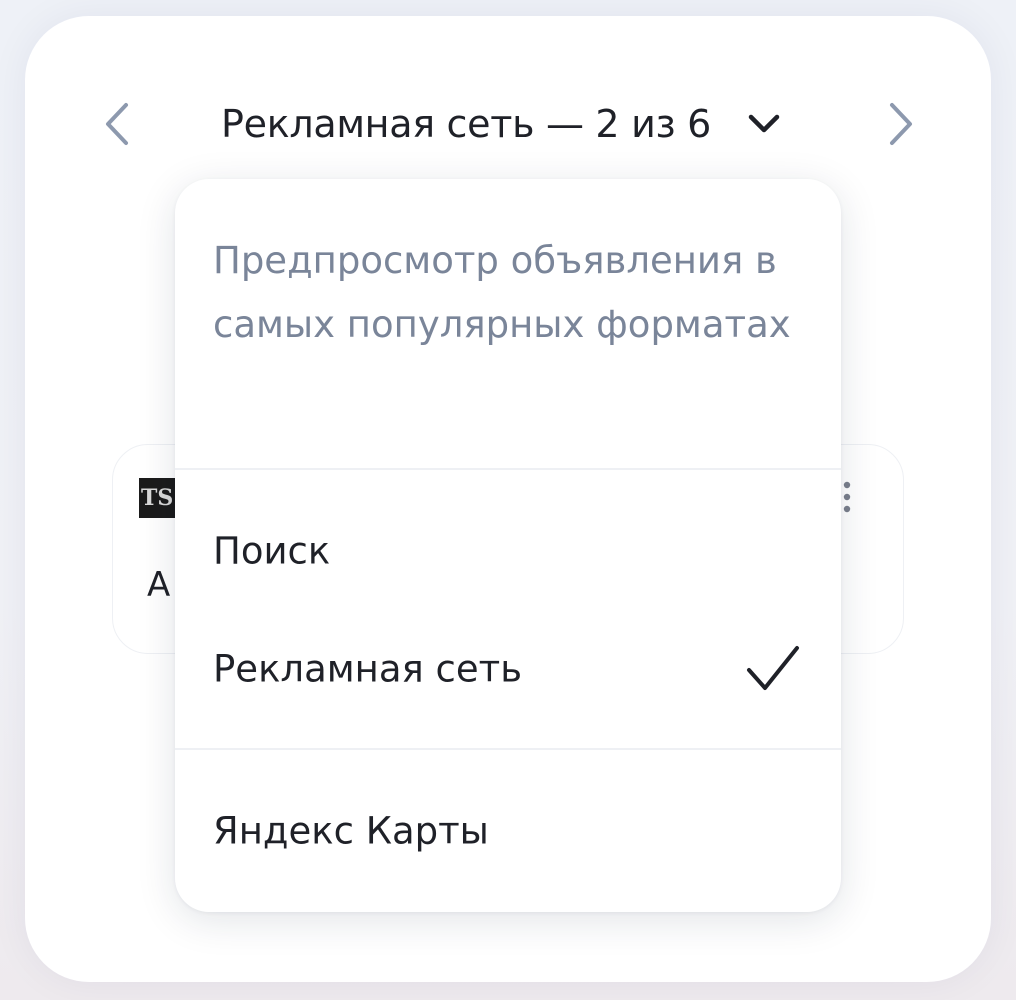  I want to click on option-label: Рекламная сеть, so click(368, 669).